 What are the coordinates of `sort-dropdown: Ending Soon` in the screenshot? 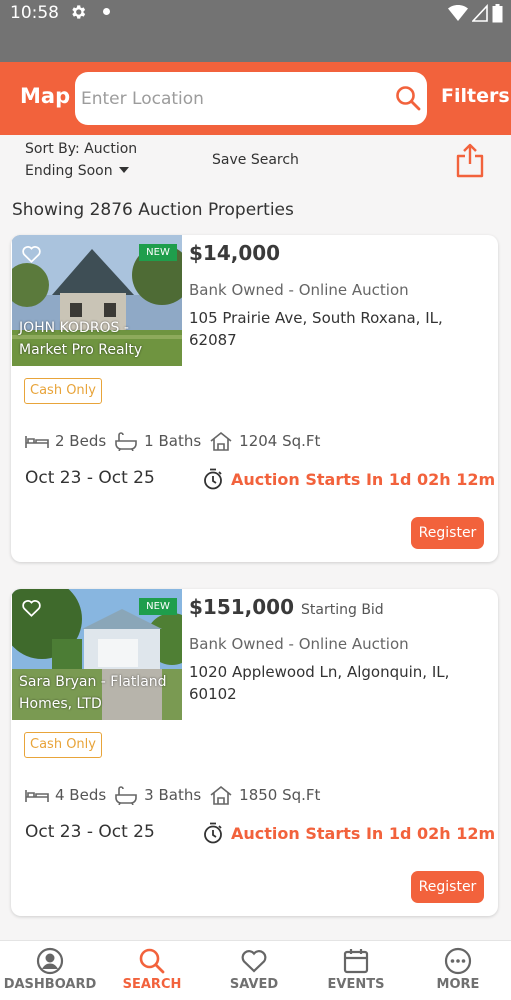 It's located at (77, 171).